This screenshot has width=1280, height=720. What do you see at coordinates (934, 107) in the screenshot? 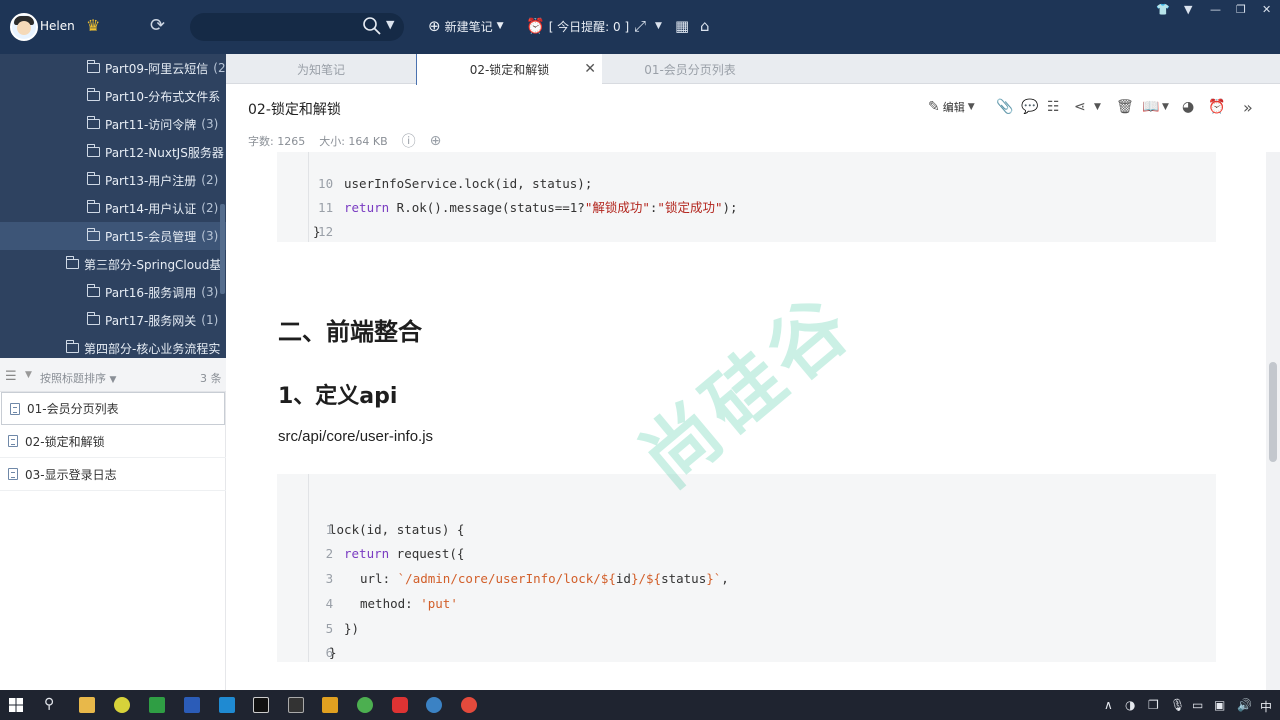
I see `edit-icon: ✎` at bounding box center [934, 107].